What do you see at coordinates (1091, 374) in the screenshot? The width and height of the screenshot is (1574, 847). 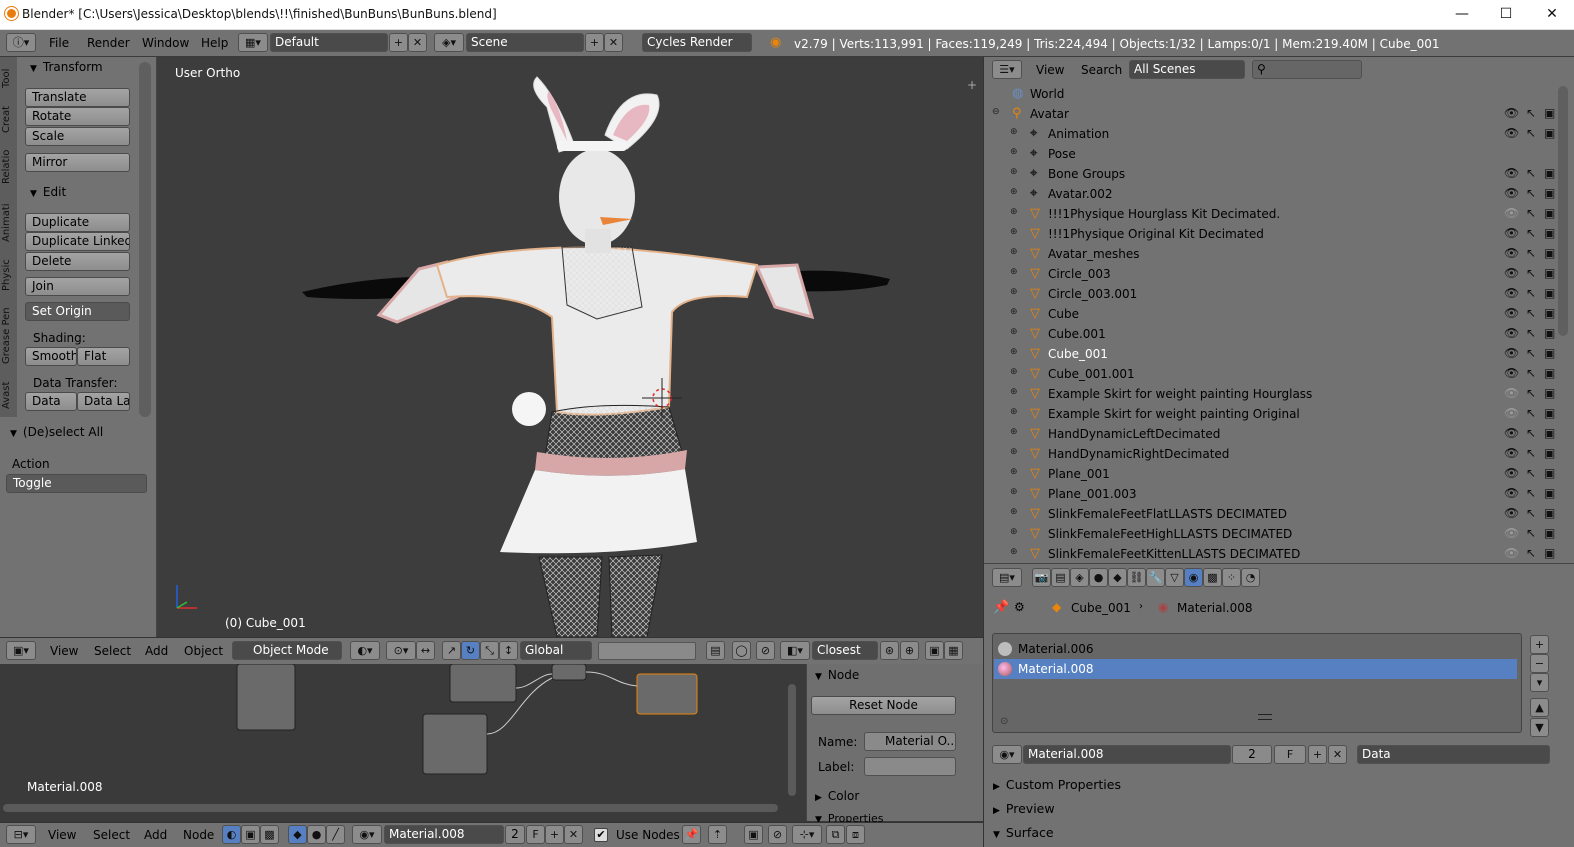 I see `outliner-item-name: Cube_001.001` at bounding box center [1091, 374].